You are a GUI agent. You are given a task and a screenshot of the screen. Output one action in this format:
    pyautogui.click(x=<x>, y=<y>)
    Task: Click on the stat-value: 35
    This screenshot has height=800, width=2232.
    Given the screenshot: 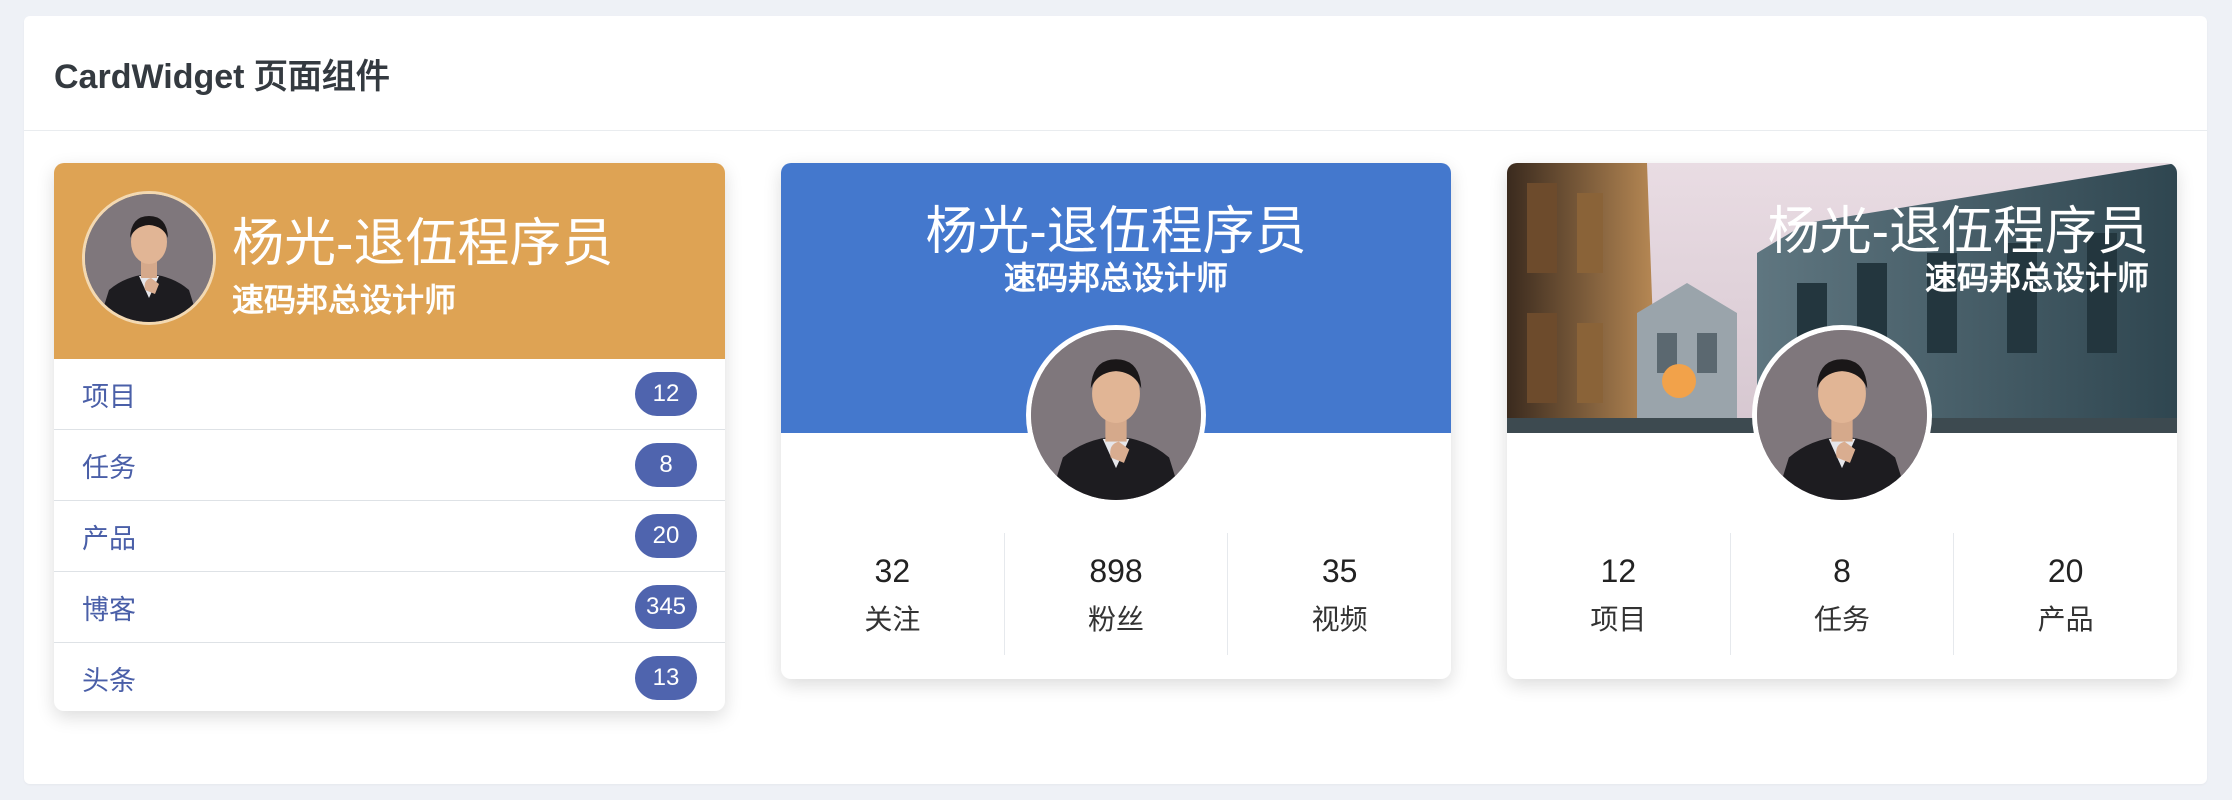 What is the action you would take?
    pyautogui.click(x=1339, y=571)
    